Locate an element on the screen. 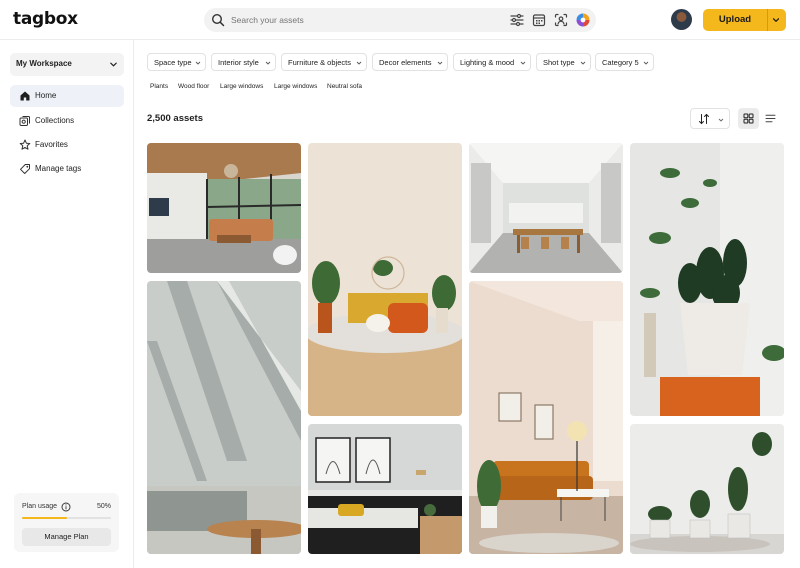  filter-label: Interior style is located at coordinates (238, 62).